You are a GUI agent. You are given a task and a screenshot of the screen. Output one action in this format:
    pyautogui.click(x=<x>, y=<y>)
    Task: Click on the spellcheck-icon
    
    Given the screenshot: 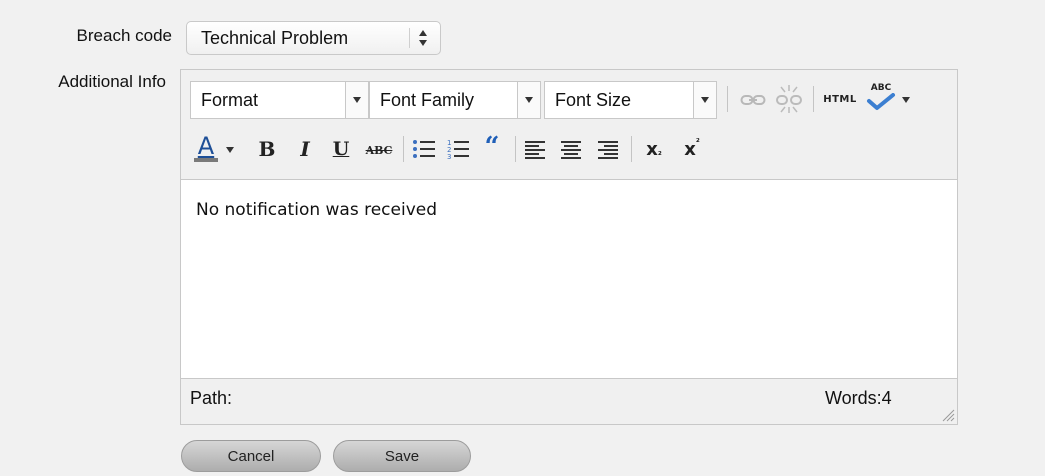 What is the action you would take?
    pyautogui.click(x=881, y=101)
    